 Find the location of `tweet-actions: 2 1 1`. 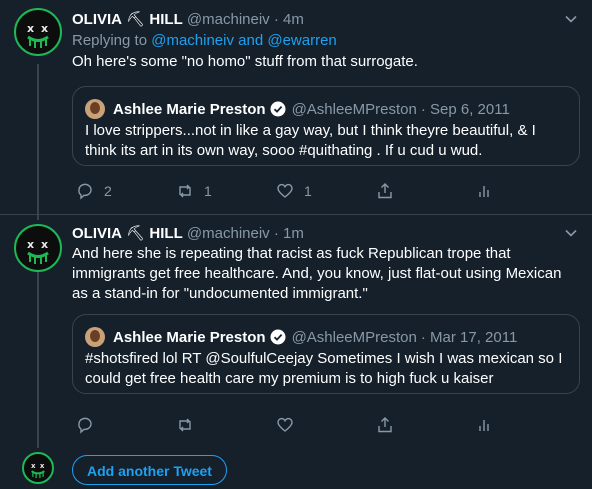

tweet-actions: 2 1 1 is located at coordinates (290, 192).